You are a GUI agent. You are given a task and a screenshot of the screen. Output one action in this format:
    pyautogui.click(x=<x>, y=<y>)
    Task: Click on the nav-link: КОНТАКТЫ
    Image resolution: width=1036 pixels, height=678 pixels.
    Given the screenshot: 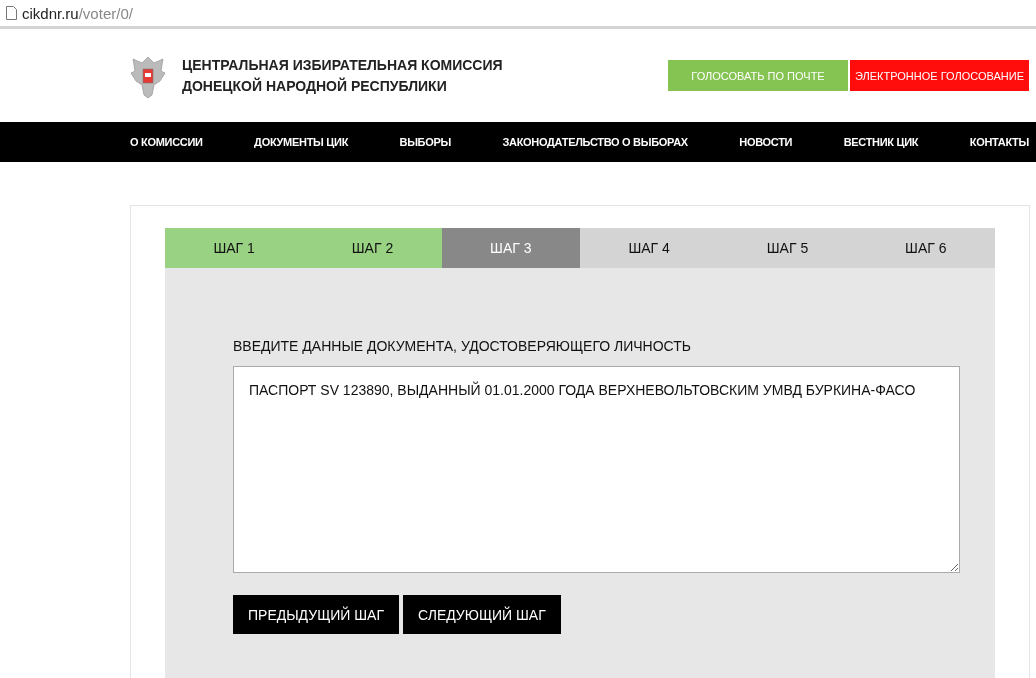 What is the action you would take?
    pyautogui.click(x=999, y=142)
    